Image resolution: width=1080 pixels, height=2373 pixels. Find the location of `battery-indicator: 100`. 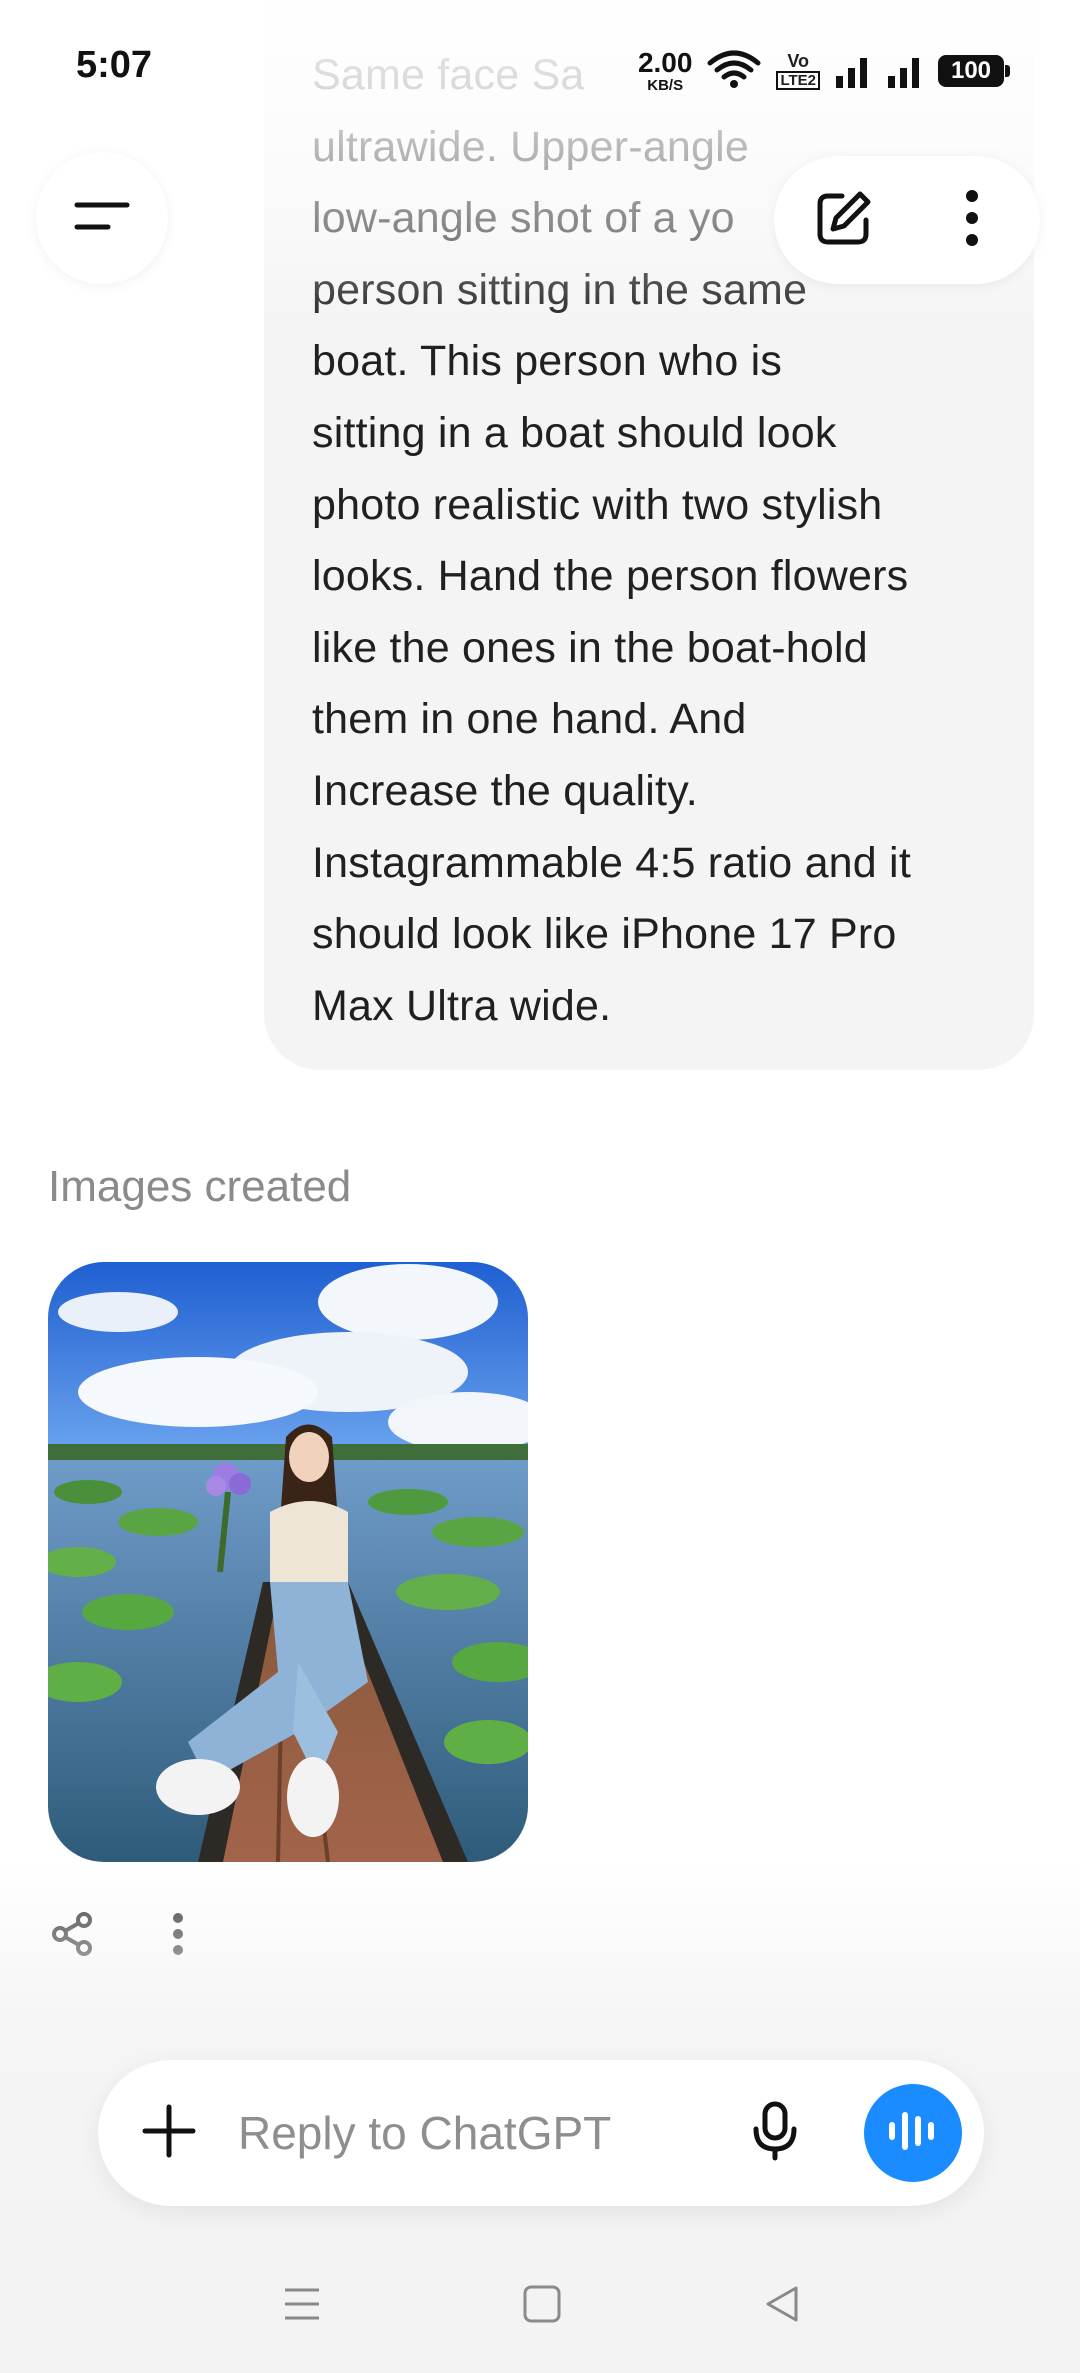

battery-indicator: 100 is located at coordinates (974, 71).